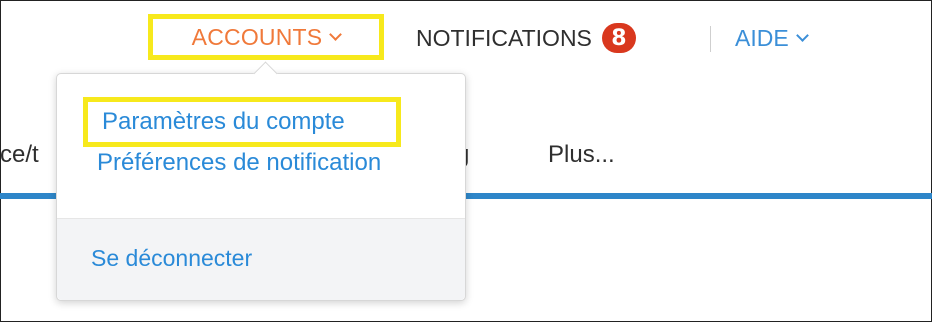 The height and width of the screenshot is (322, 932). I want to click on menu-item-label: Préférences de notification, so click(239, 162).